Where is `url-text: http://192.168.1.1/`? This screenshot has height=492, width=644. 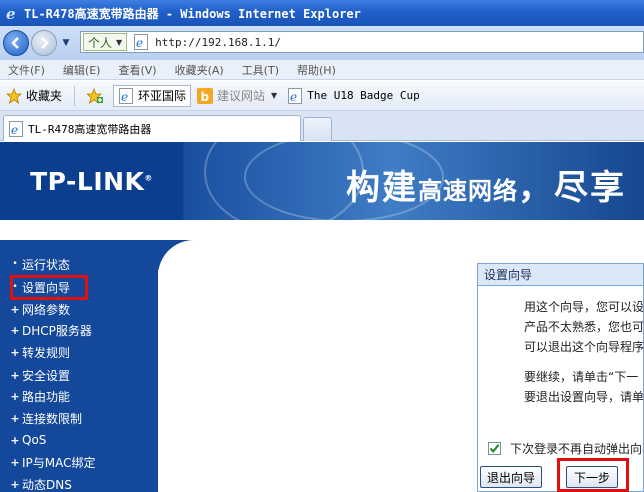 url-text: http://192.168.1.1/ is located at coordinates (218, 42).